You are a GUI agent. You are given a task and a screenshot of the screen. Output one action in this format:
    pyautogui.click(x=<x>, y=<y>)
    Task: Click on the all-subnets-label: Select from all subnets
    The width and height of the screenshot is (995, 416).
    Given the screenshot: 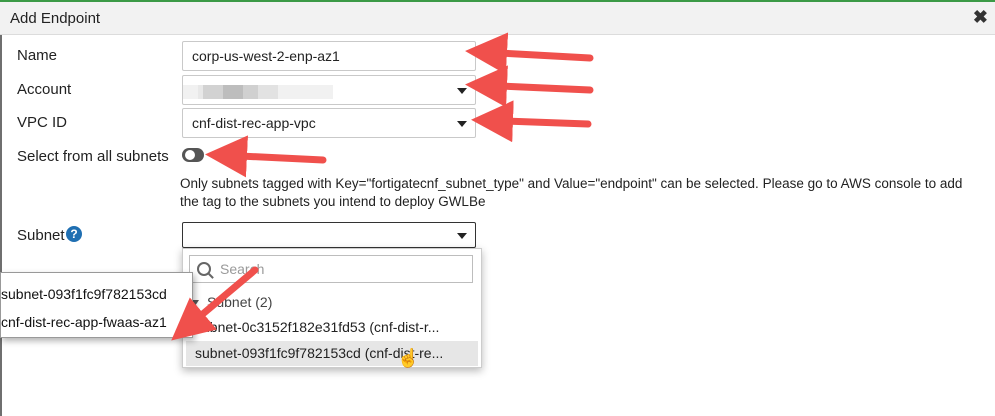 What is the action you would take?
    pyautogui.click(x=93, y=156)
    